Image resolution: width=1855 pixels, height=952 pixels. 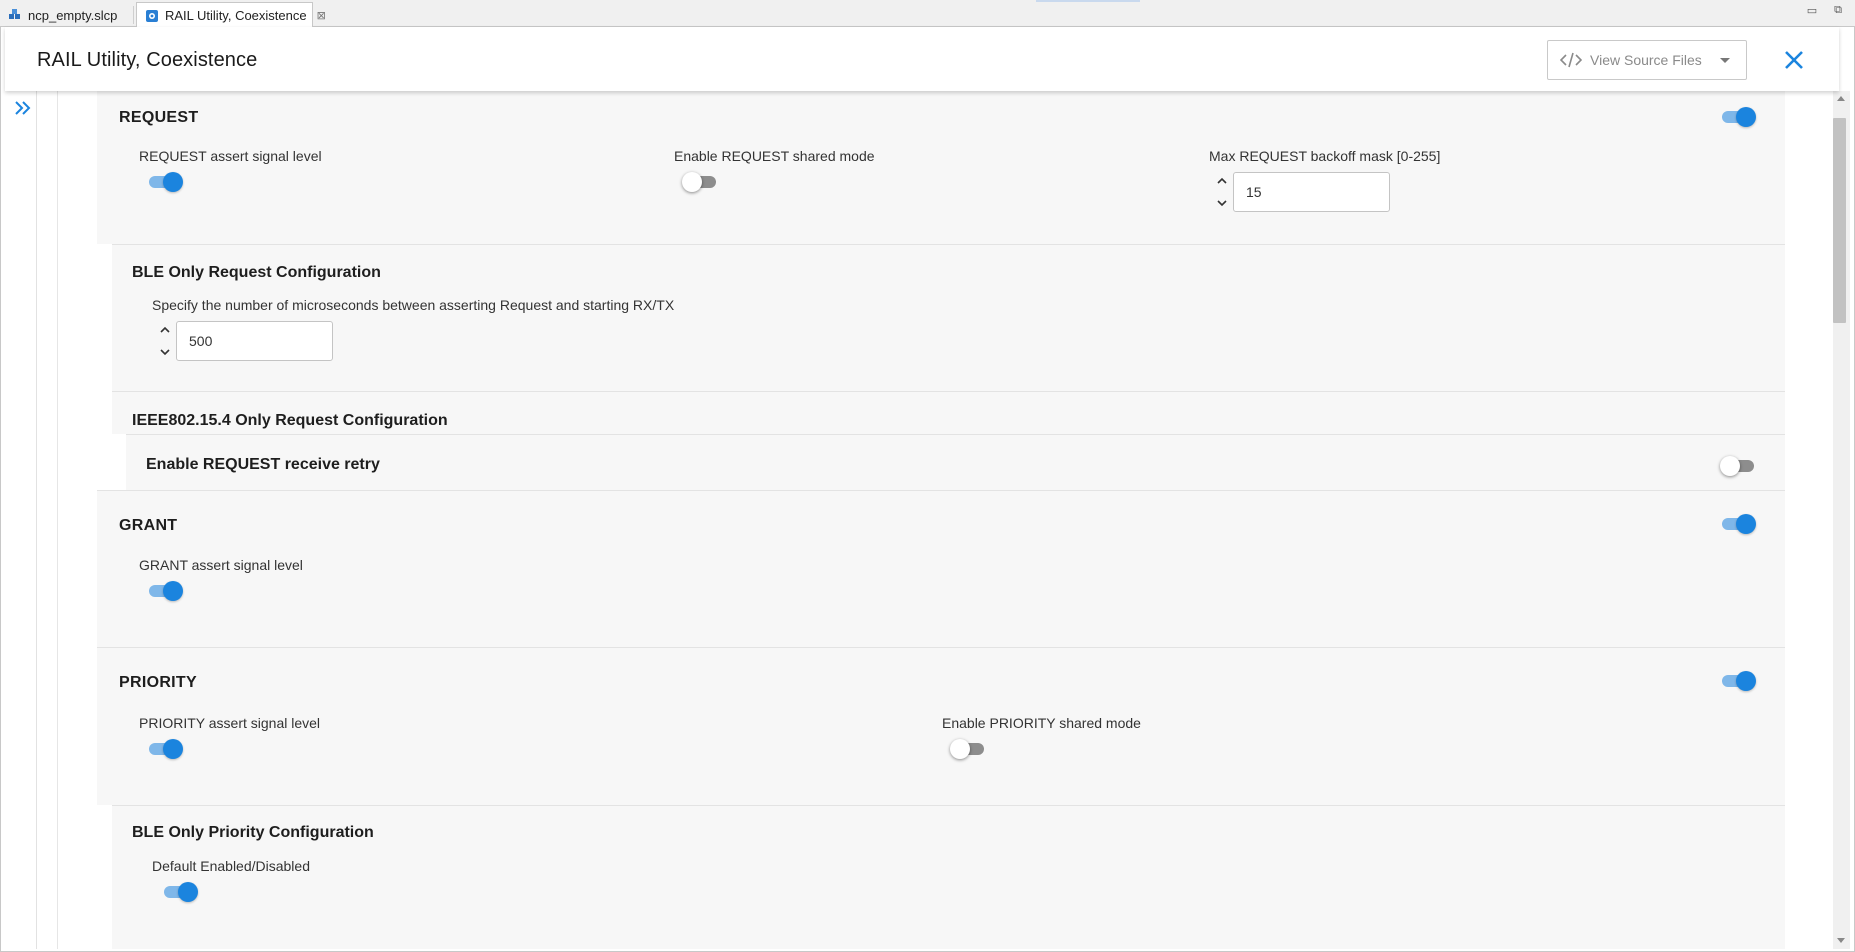 I want to click on ieee-retry-label: Enable REQUEST receive retry, so click(x=263, y=464).